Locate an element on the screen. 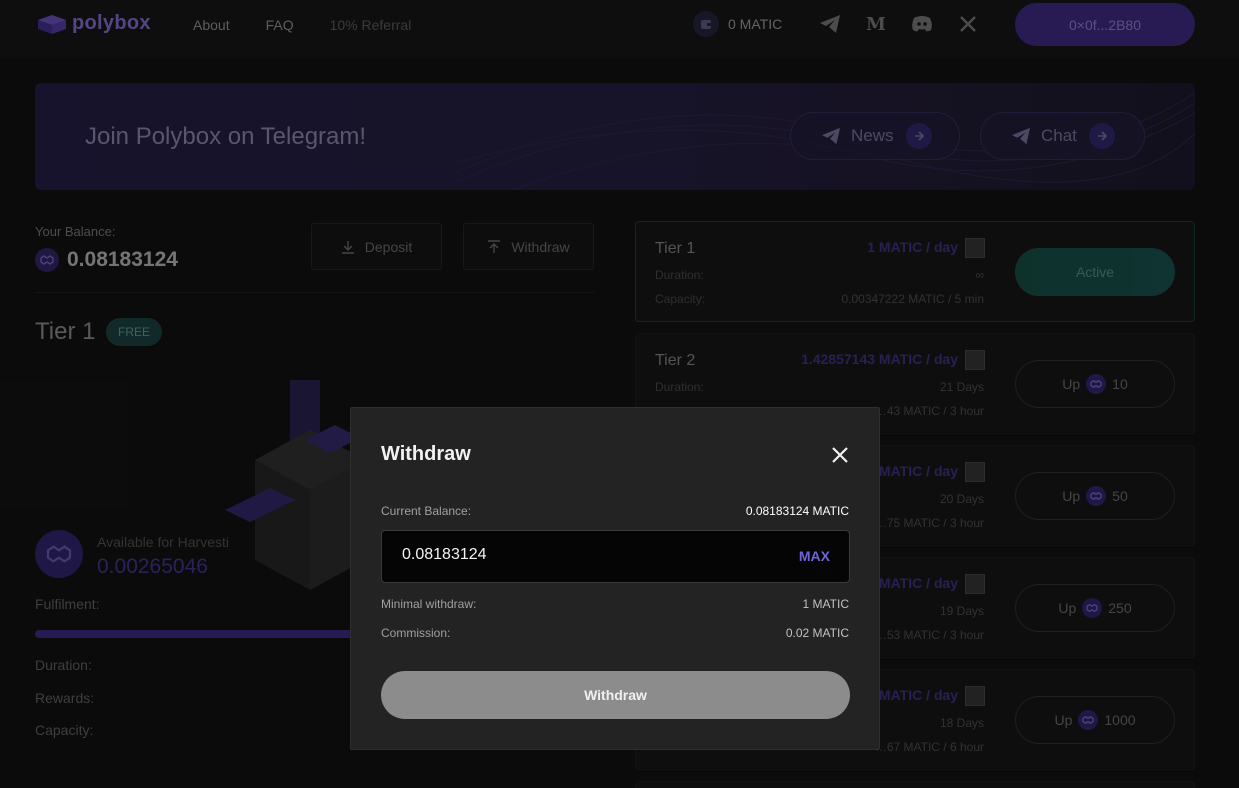 This screenshot has width=1239, height=788. commission-label: Commission: is located at coordinates (416, 633).